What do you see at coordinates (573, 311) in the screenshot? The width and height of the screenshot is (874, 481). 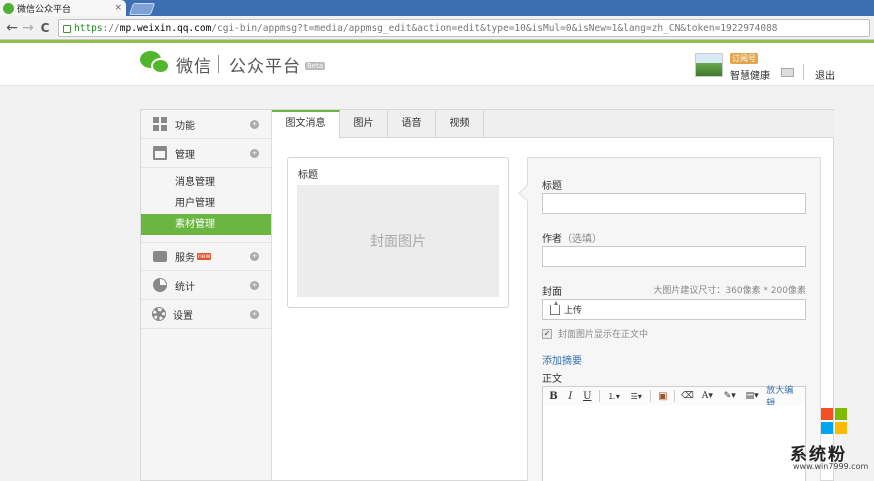 I see `upload-label: 上传` at bounding box center [573, 311].